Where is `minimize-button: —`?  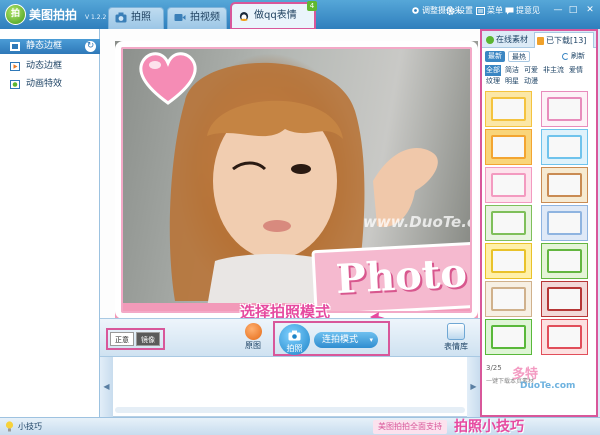 minimize-button: — is located at coordinates (558, 10).